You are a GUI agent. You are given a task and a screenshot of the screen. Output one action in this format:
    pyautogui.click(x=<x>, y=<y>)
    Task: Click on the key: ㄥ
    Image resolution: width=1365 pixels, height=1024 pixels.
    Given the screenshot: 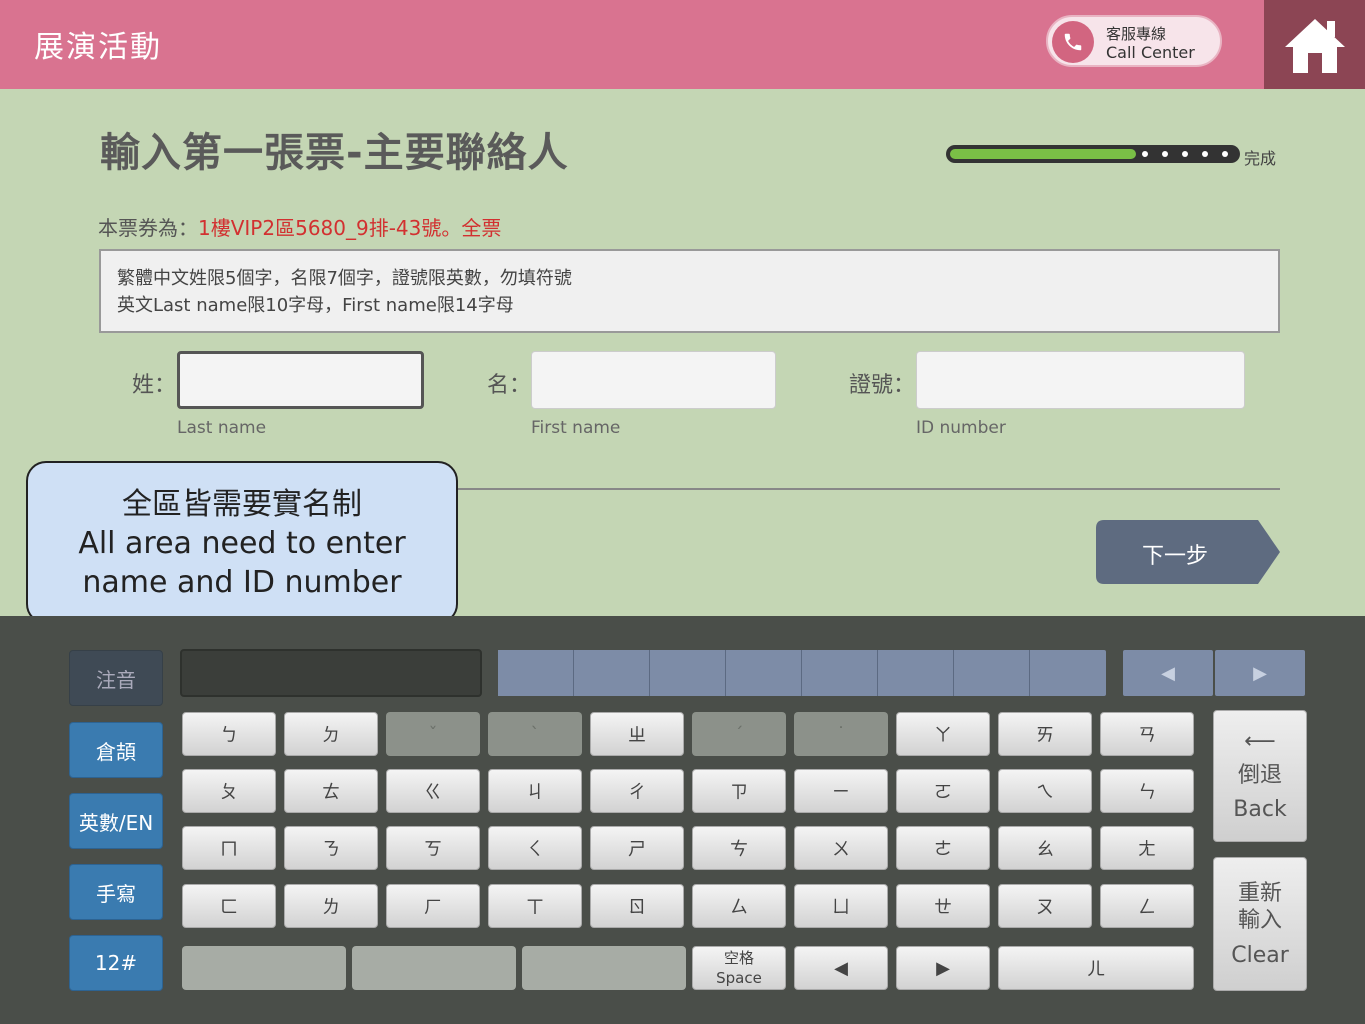 What is the action you would take?
    pyautogui.click(x=1147, y=906)
    